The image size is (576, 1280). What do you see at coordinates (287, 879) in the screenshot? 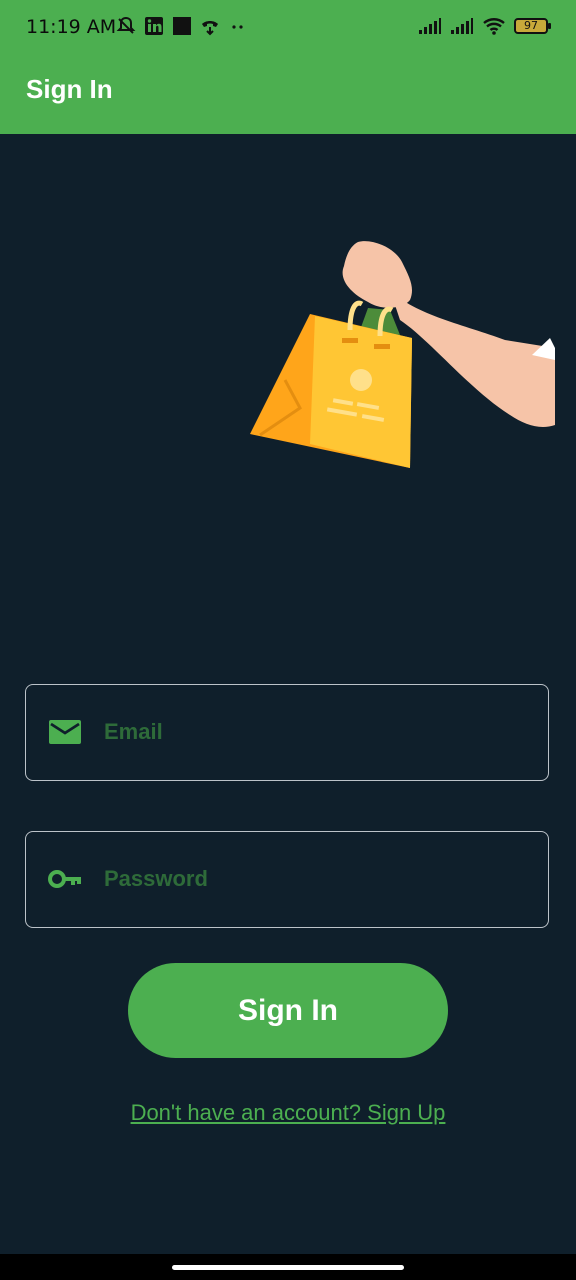
I see `password-field: Password` at bounding box center [287, 879].